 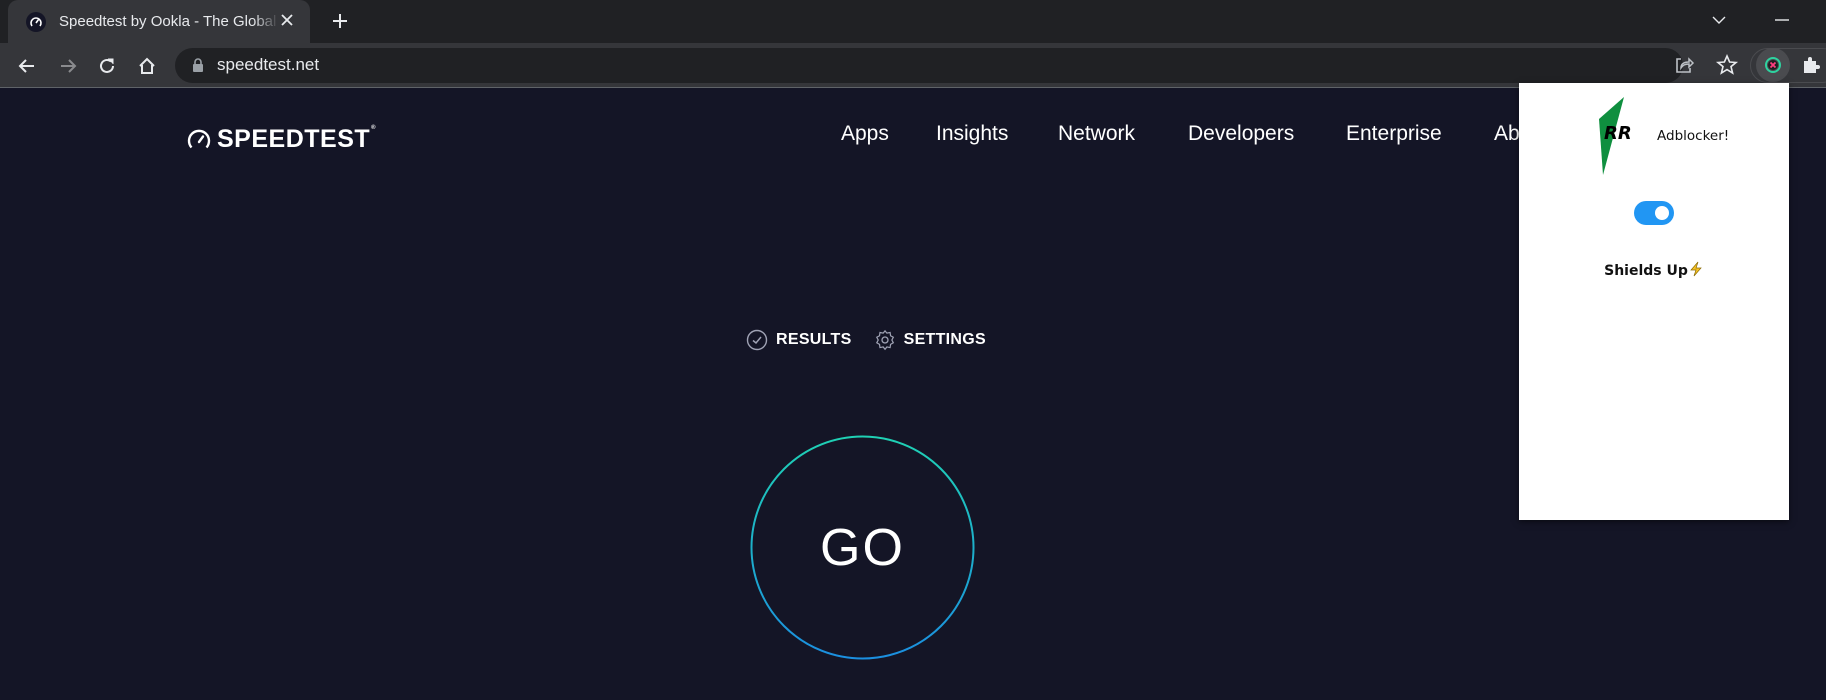 What do you see at coordinates (1727, 67) in the screenshot?
I see `star-icon` at bounding box center [1727, 67].